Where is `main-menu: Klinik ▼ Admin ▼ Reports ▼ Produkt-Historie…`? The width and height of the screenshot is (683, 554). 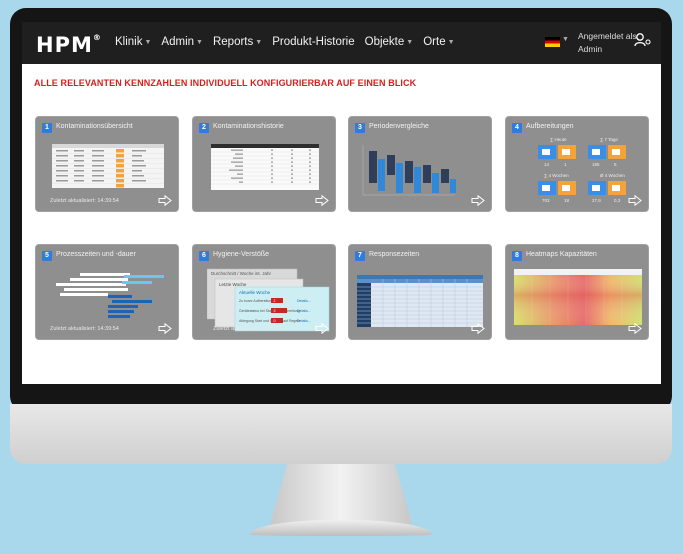 main-menu: Klinik ▼ Admin ▼ Reports ▼ Produkt-Historie… is located at coordinates (285, 42).